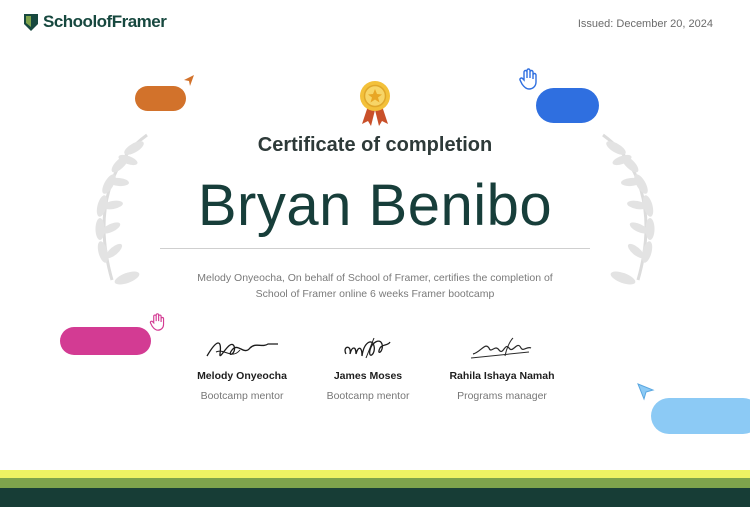 Image resolution: width=750 pixels, height=507 pixels. What do you see at coordinates (375, 474) in the screenshot?
I see `footer-band-yellow` at bounding box center [375, 474].